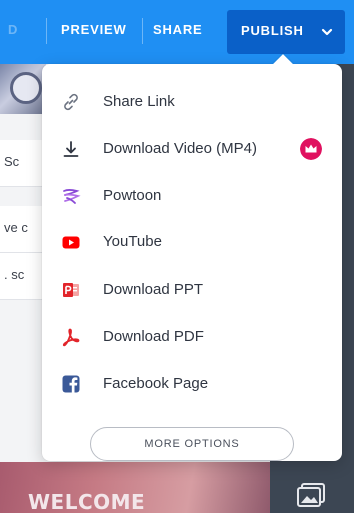 The width and height of the screenshot is (354, 513). What do you see at coordinates (180, 148) in the screenshot?
I see `menu-item-label: Download Video (MP4)` at bounding box center [180, 148].